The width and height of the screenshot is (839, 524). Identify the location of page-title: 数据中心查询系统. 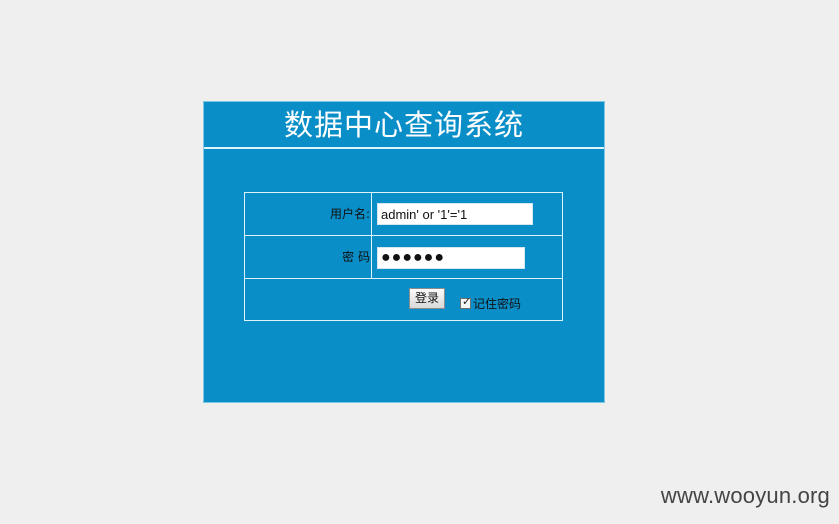
(403, 125).